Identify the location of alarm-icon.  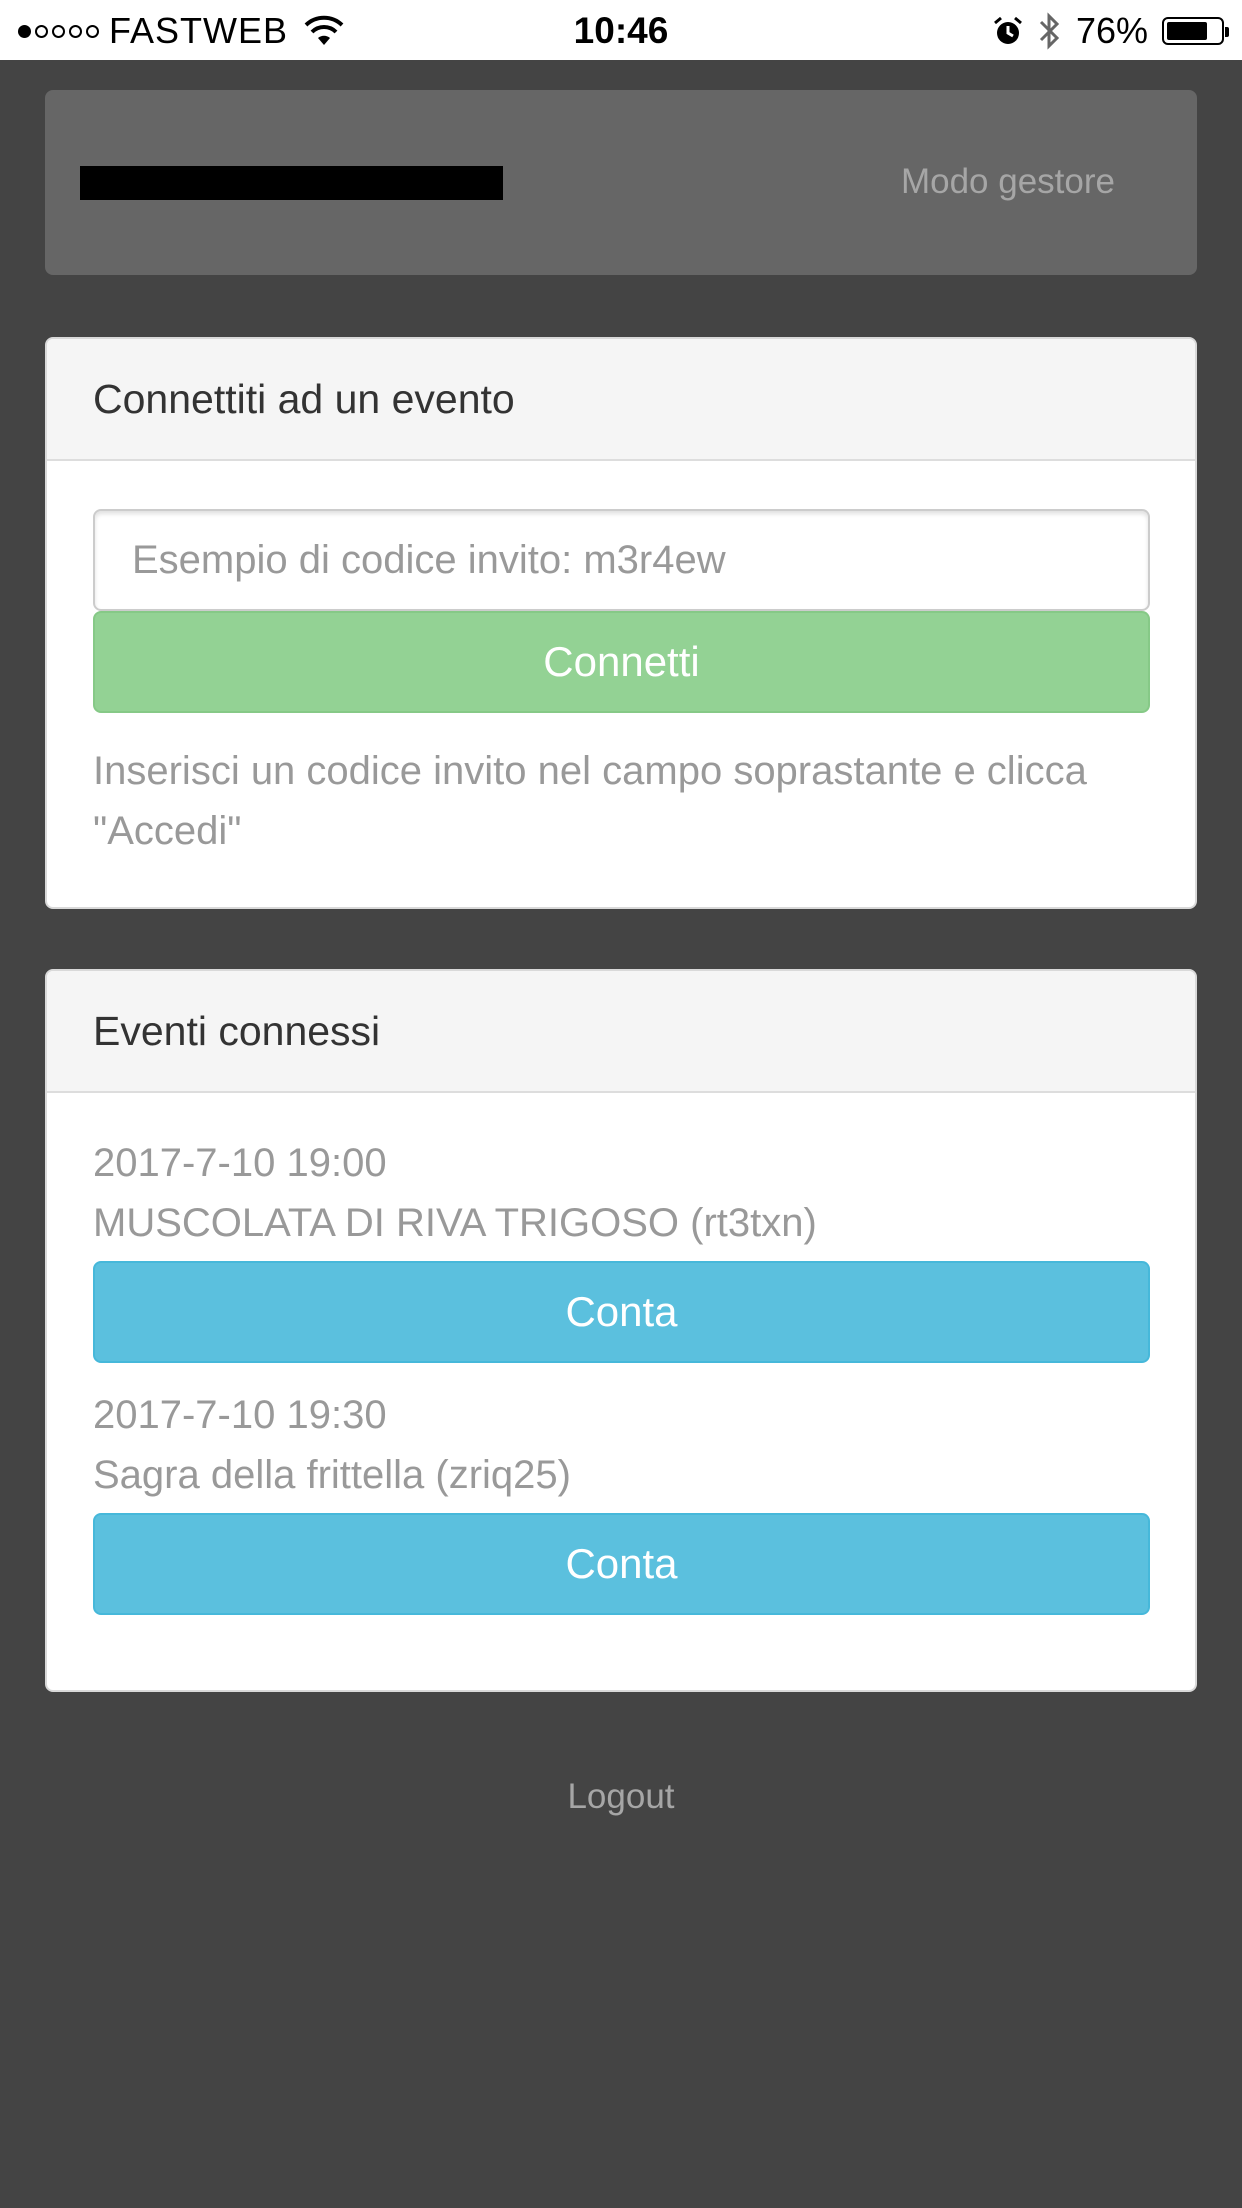
(1007, 30).